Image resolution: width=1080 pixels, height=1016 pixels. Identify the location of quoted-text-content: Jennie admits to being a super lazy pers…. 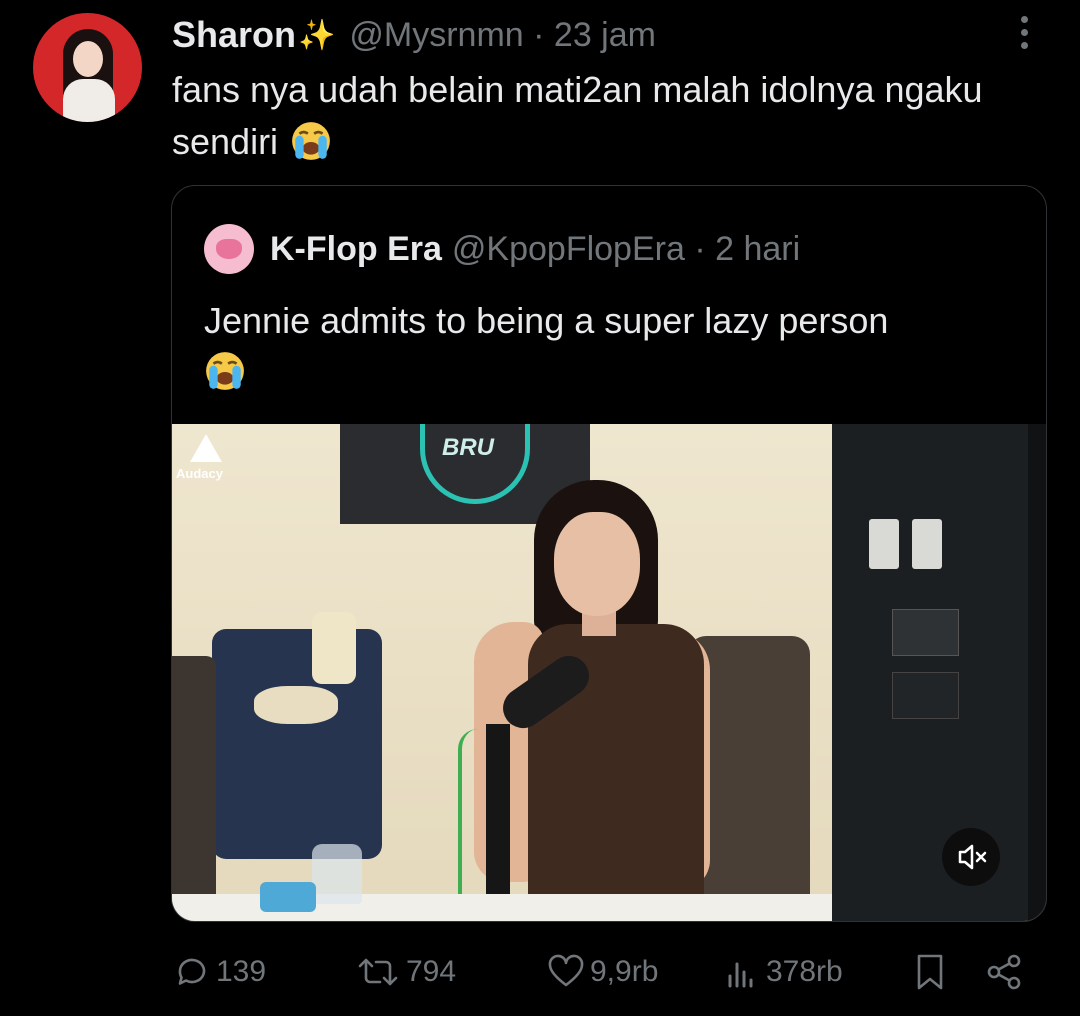
(546, 320).